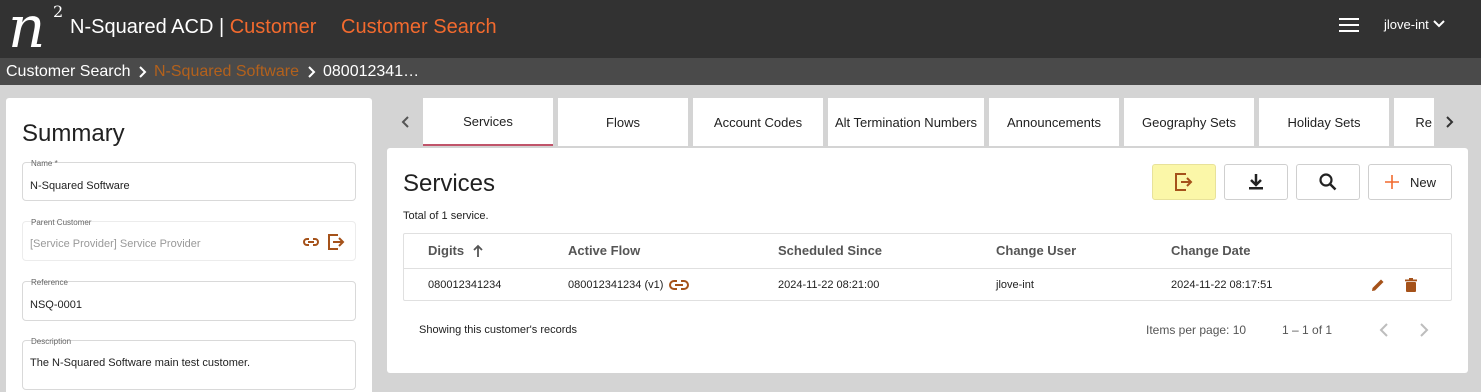 The width and height of the screenshot is (1481, 392). What do you see at coordinates (189, 180) in the screenshot?
I see `name-field: Name * N-Squared Software` at bounding box center [189, 180].